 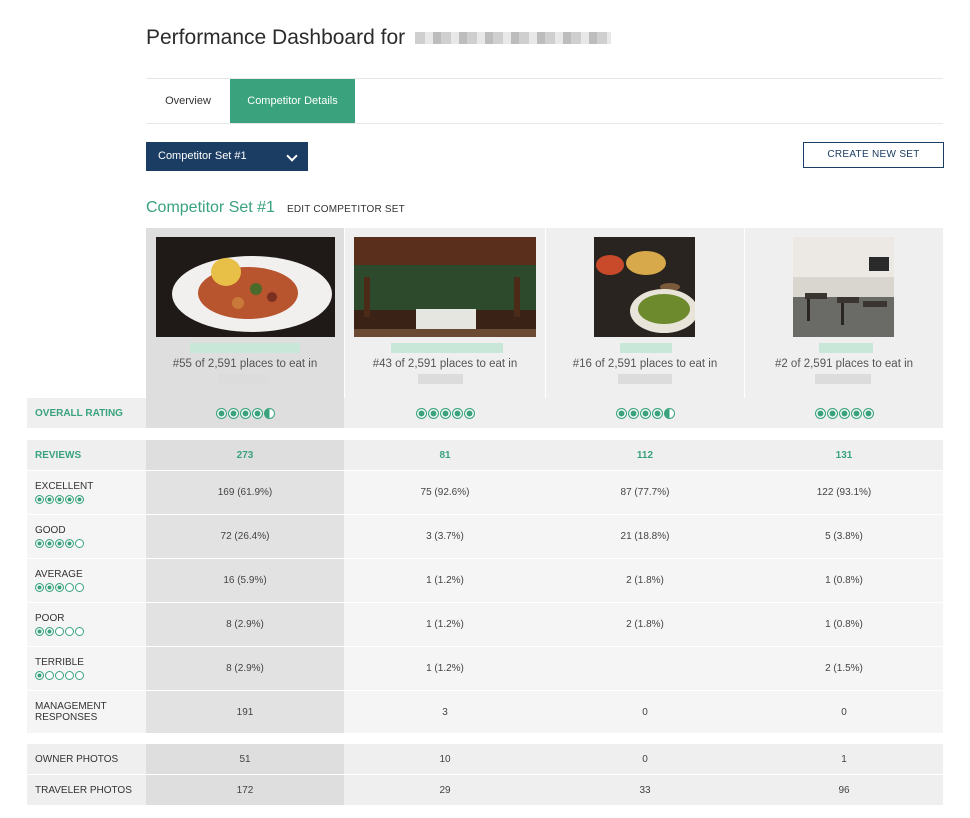 I want to click on create-new-set-button: CREATE NEW SET, so click(x=873, y=155).